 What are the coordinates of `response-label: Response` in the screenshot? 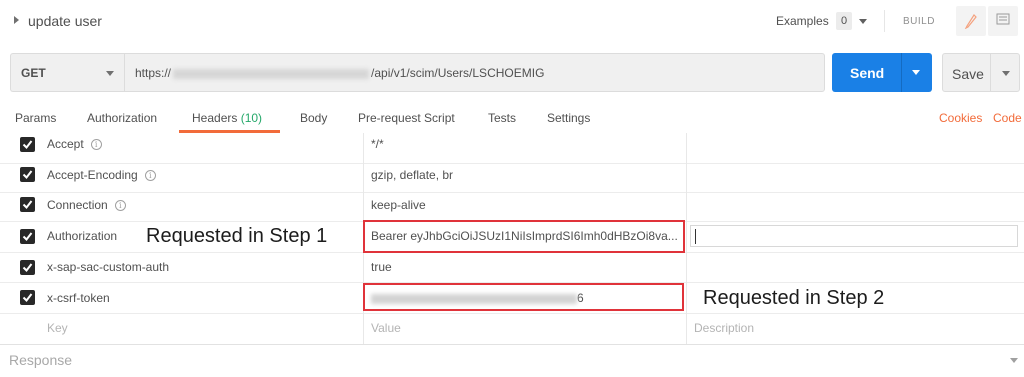 It's located at (40, 360).